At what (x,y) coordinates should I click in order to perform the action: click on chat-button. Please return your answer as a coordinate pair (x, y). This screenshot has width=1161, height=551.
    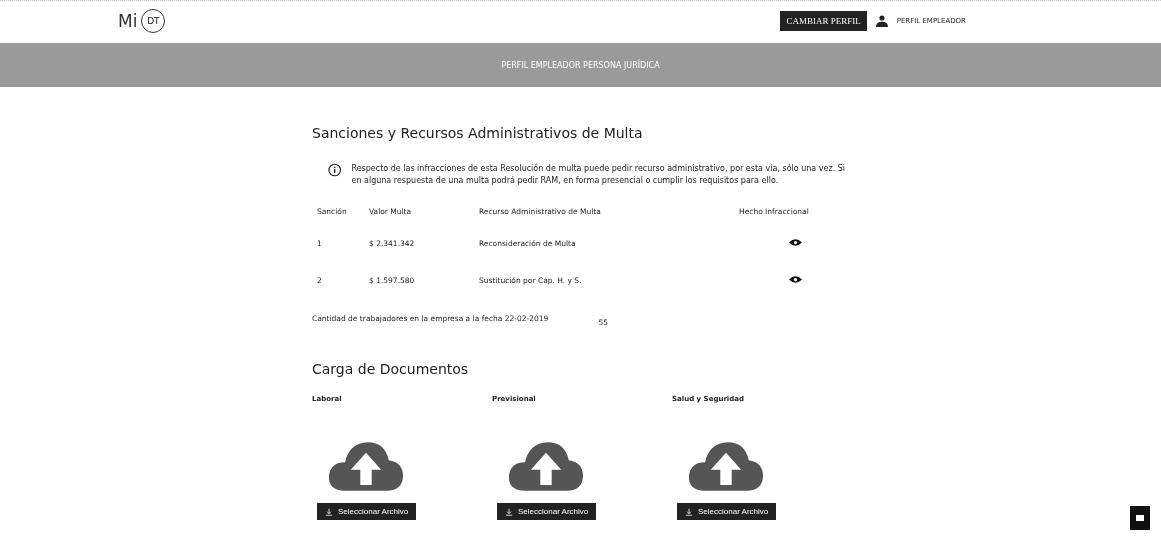
    Looking at the image, I should click on (1140, 518).